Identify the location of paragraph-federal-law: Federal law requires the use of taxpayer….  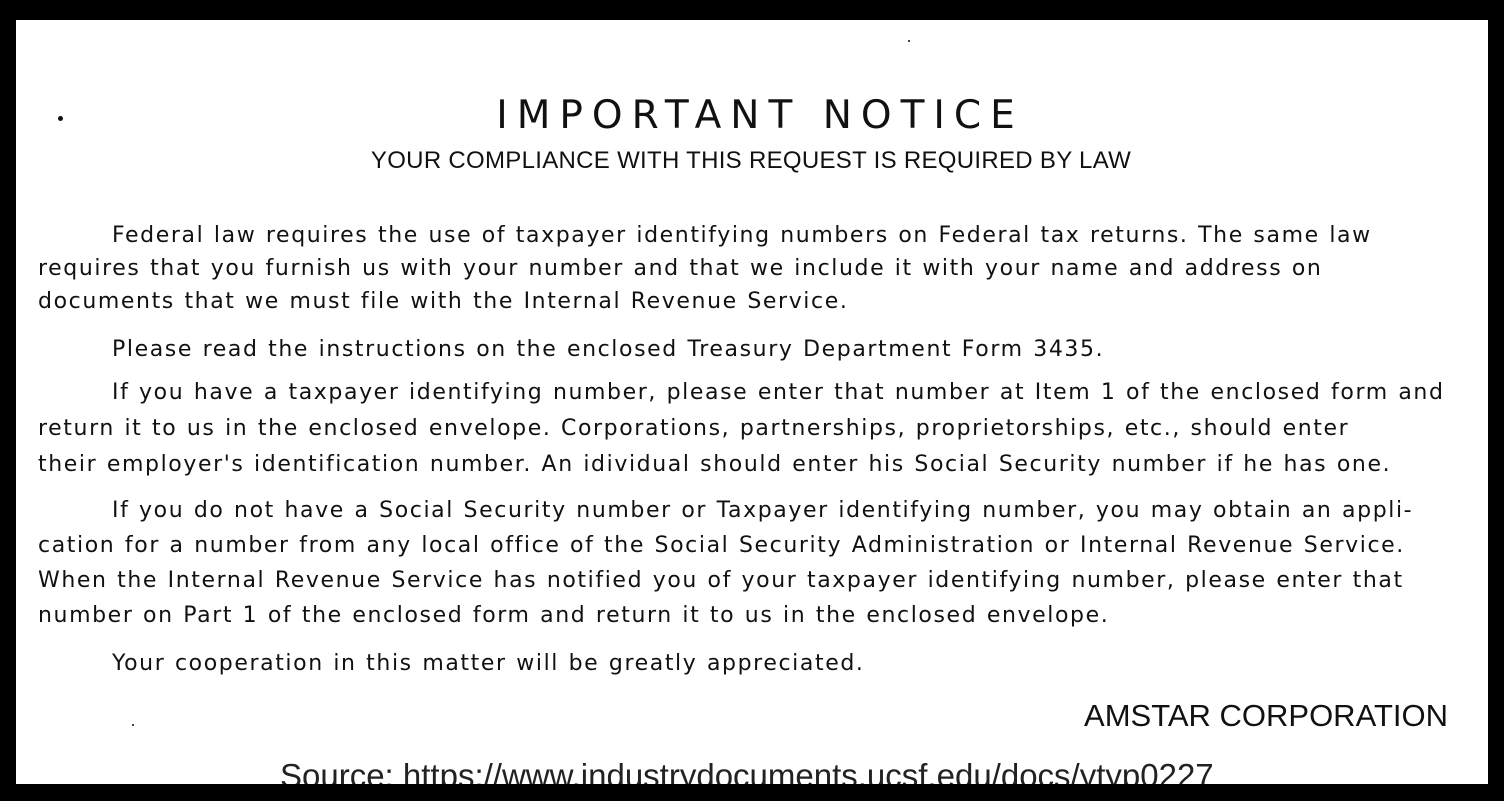
(705, 268).